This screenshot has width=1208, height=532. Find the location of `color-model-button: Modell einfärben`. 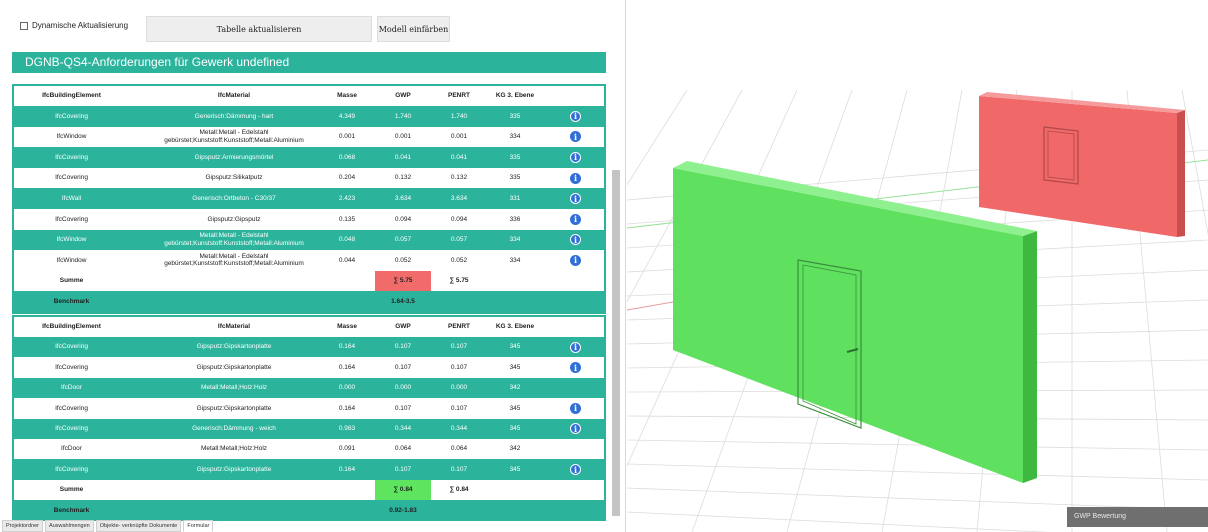

color-model-button: Modell einfärben is located at coordinates (413, 29).